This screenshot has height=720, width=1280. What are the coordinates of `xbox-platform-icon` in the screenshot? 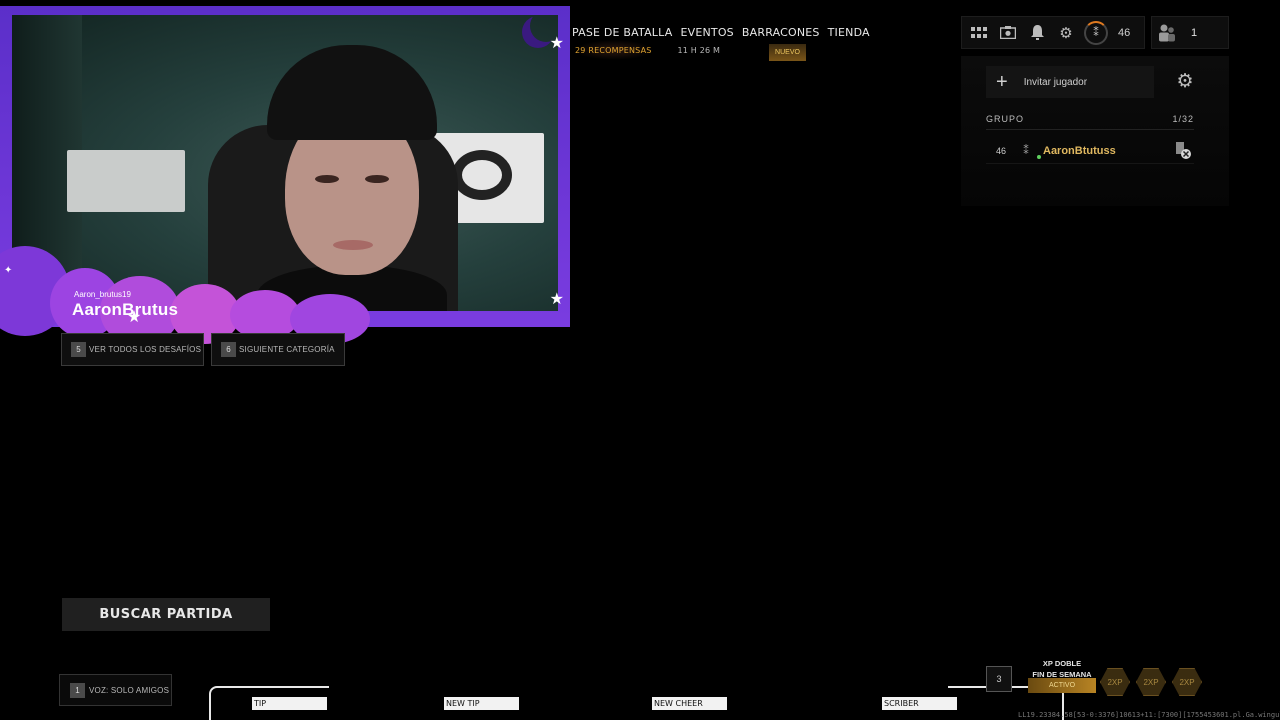 It's located at (1183, 150).